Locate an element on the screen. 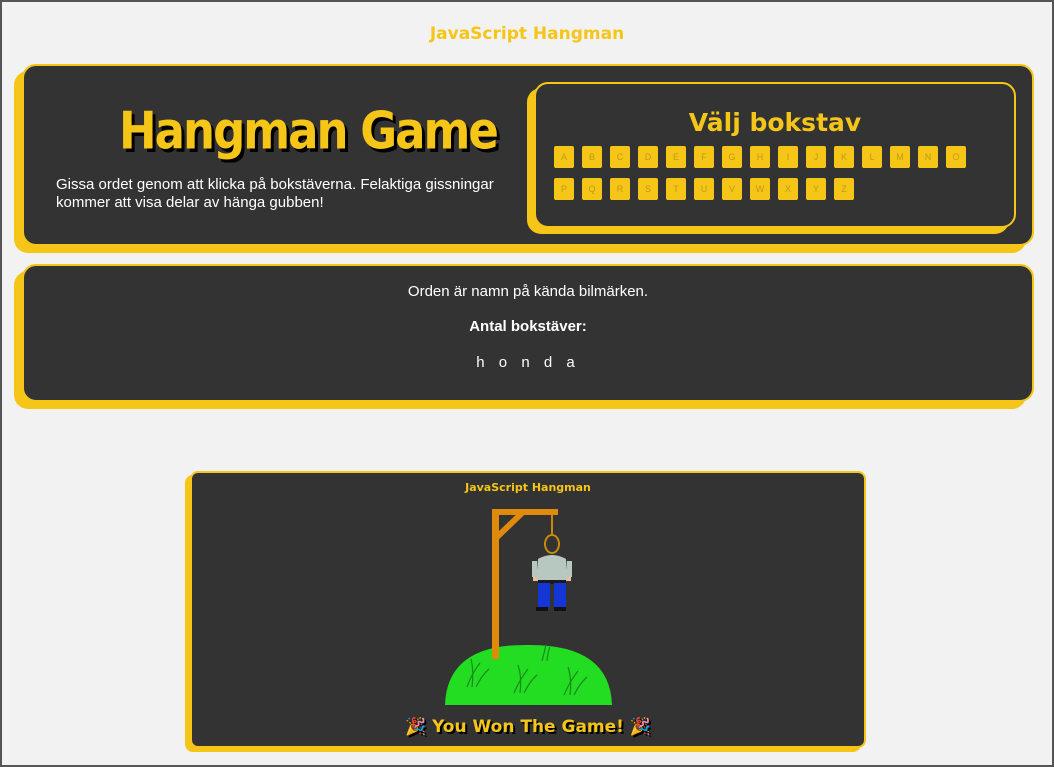 This screenshot has width=1054, height=767. letter-button-q: Q is located at coordinates (592, 189).